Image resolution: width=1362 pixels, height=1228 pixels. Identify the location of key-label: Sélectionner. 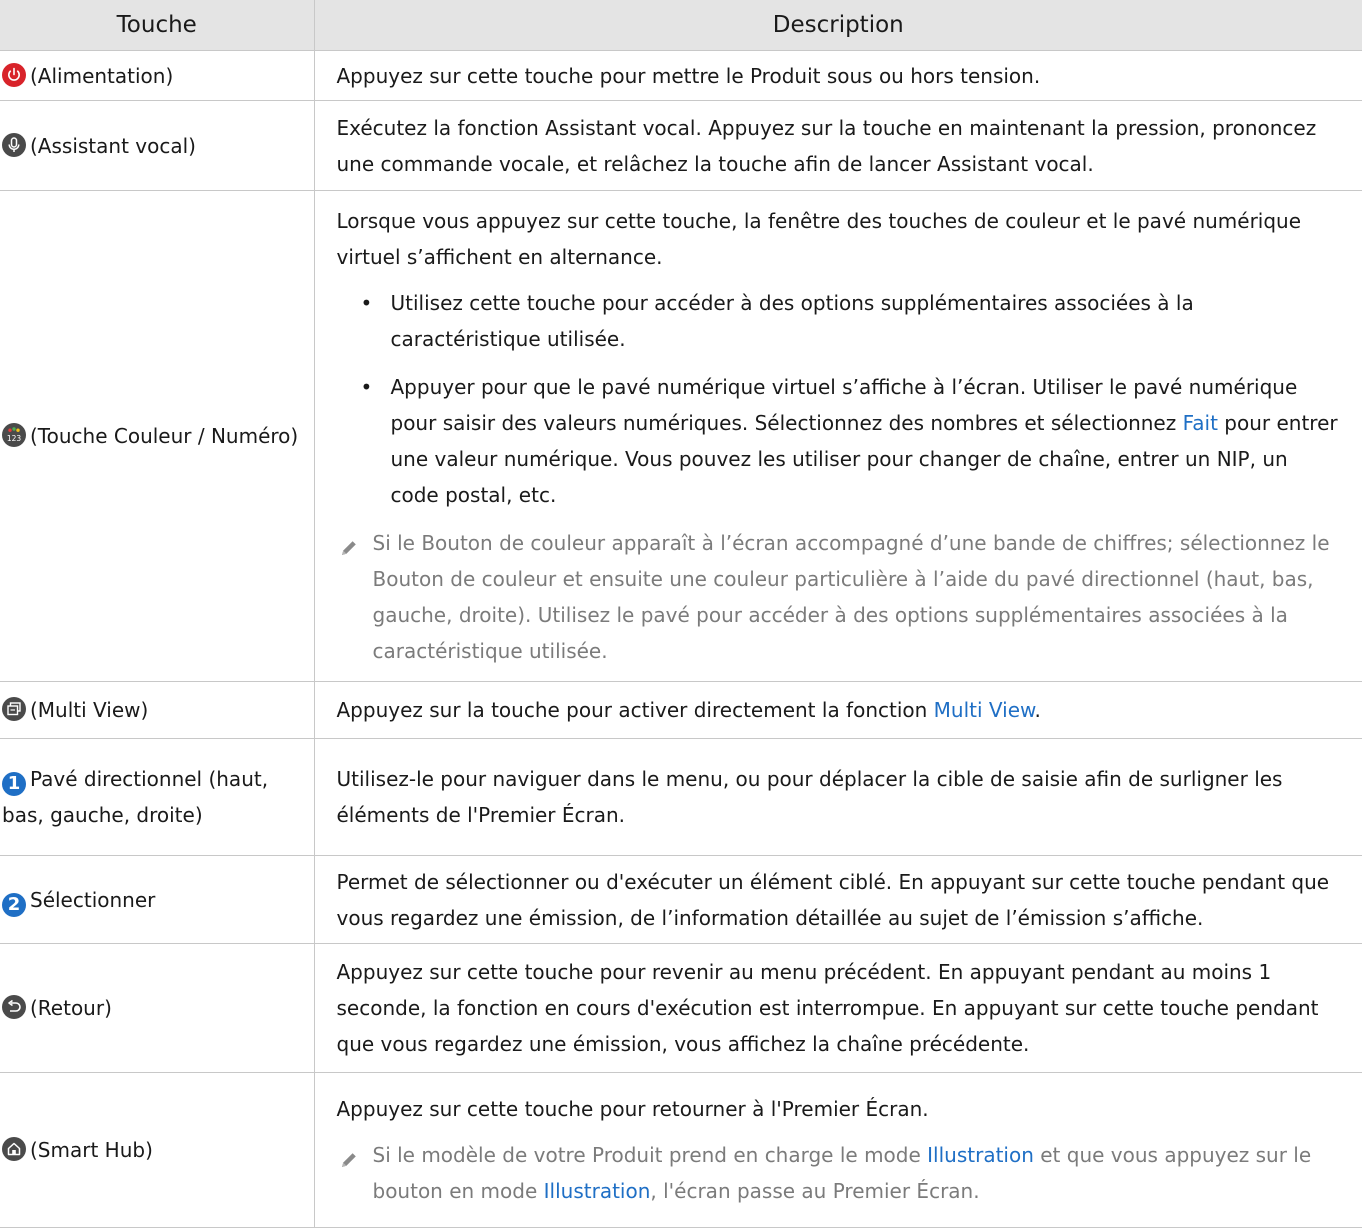
(93, 899).